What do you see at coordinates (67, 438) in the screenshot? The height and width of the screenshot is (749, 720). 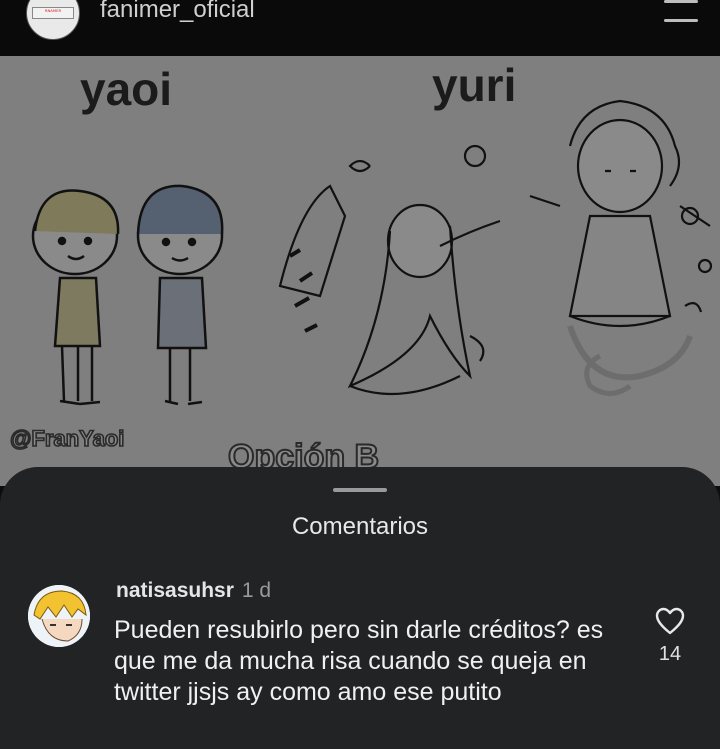 I see `post-watermark-handle: @FranYaoi` at bounding box center [67, 438].